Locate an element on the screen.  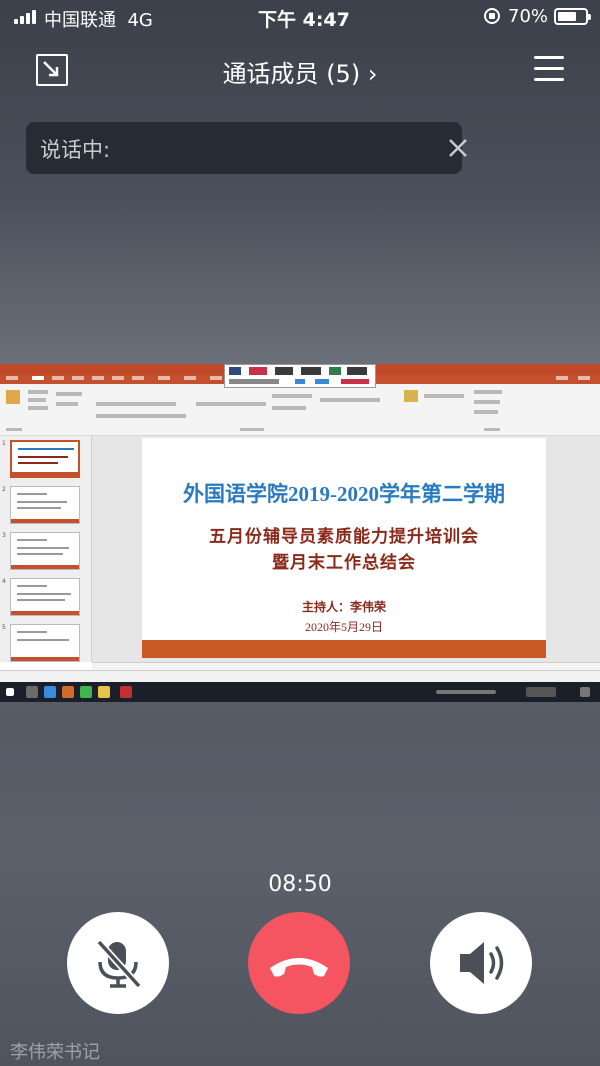
slide-thumbnails: 1 2 3 4 5 is located at coordinates (46, 549).